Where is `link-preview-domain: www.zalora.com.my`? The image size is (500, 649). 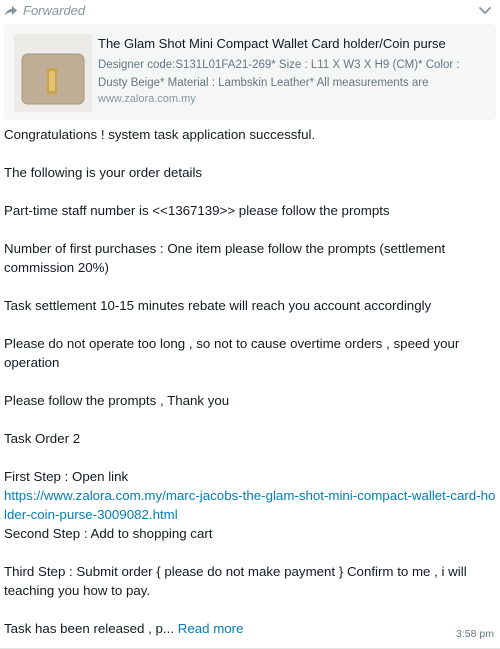
link-preview-domain: www.zalora.com.my is located at coordinates (147, 99).